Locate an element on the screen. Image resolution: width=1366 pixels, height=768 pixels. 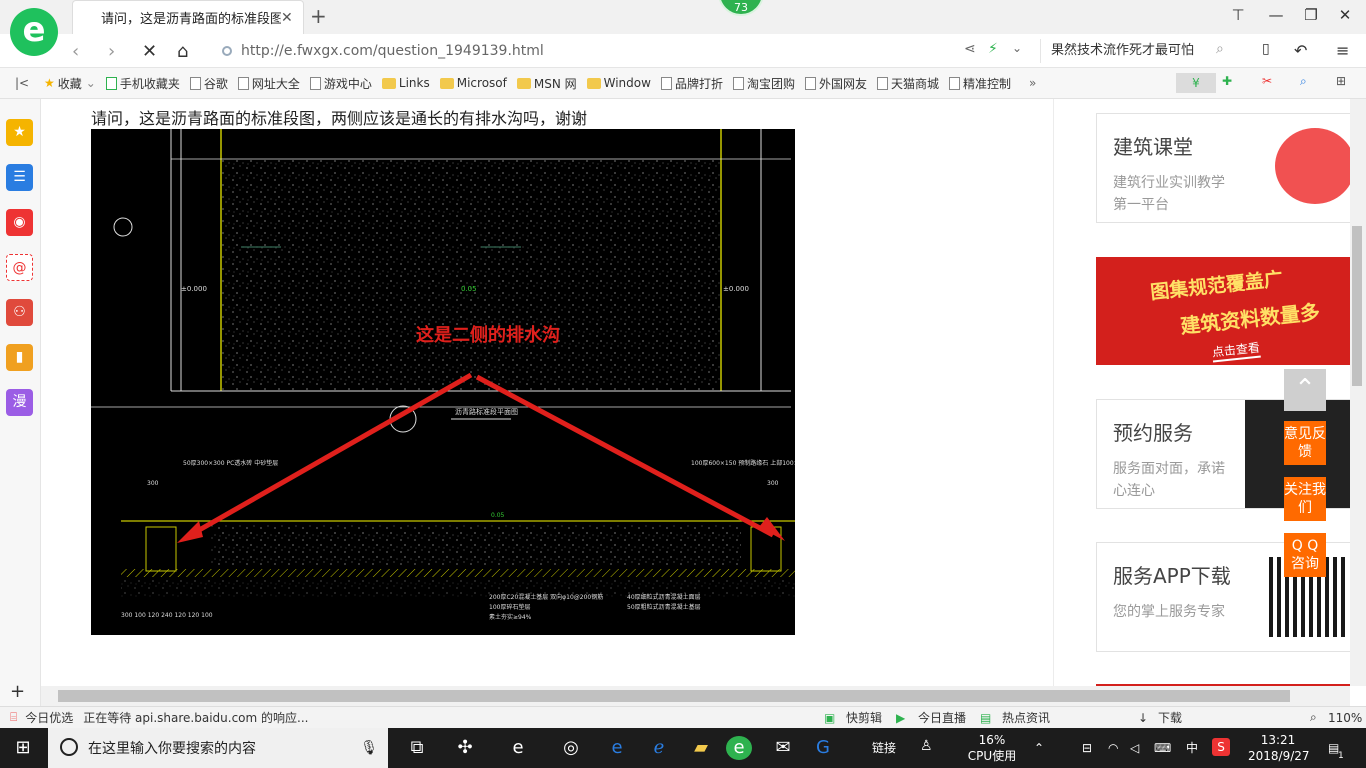
bookmark-item: 游戏中心 is located at coordinates (340, 83).